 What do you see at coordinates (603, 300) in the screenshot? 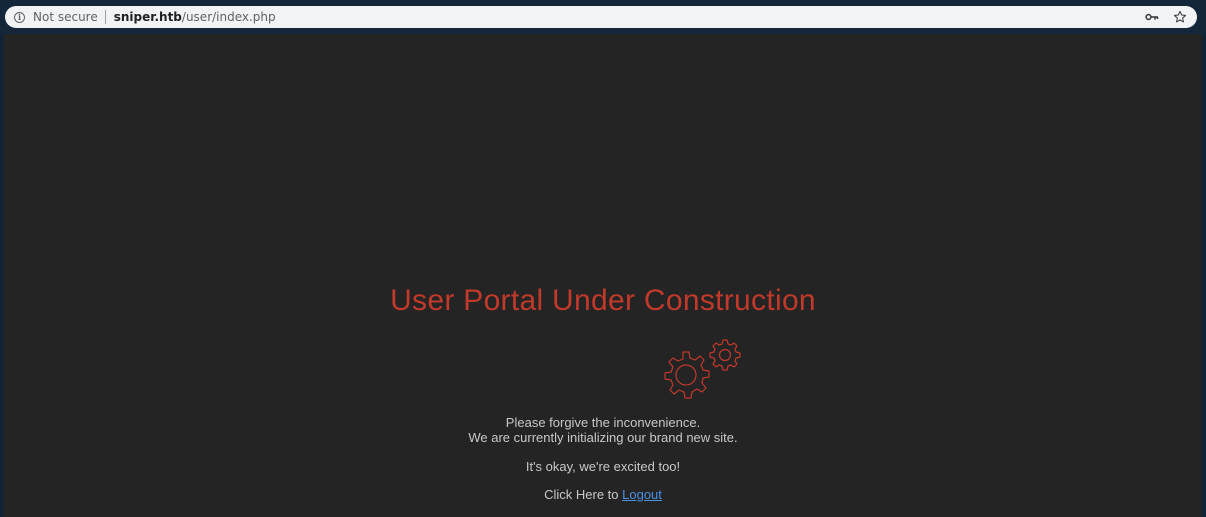
I see `page-title: User Portal Under Construction` at bounding box center [603, 300].